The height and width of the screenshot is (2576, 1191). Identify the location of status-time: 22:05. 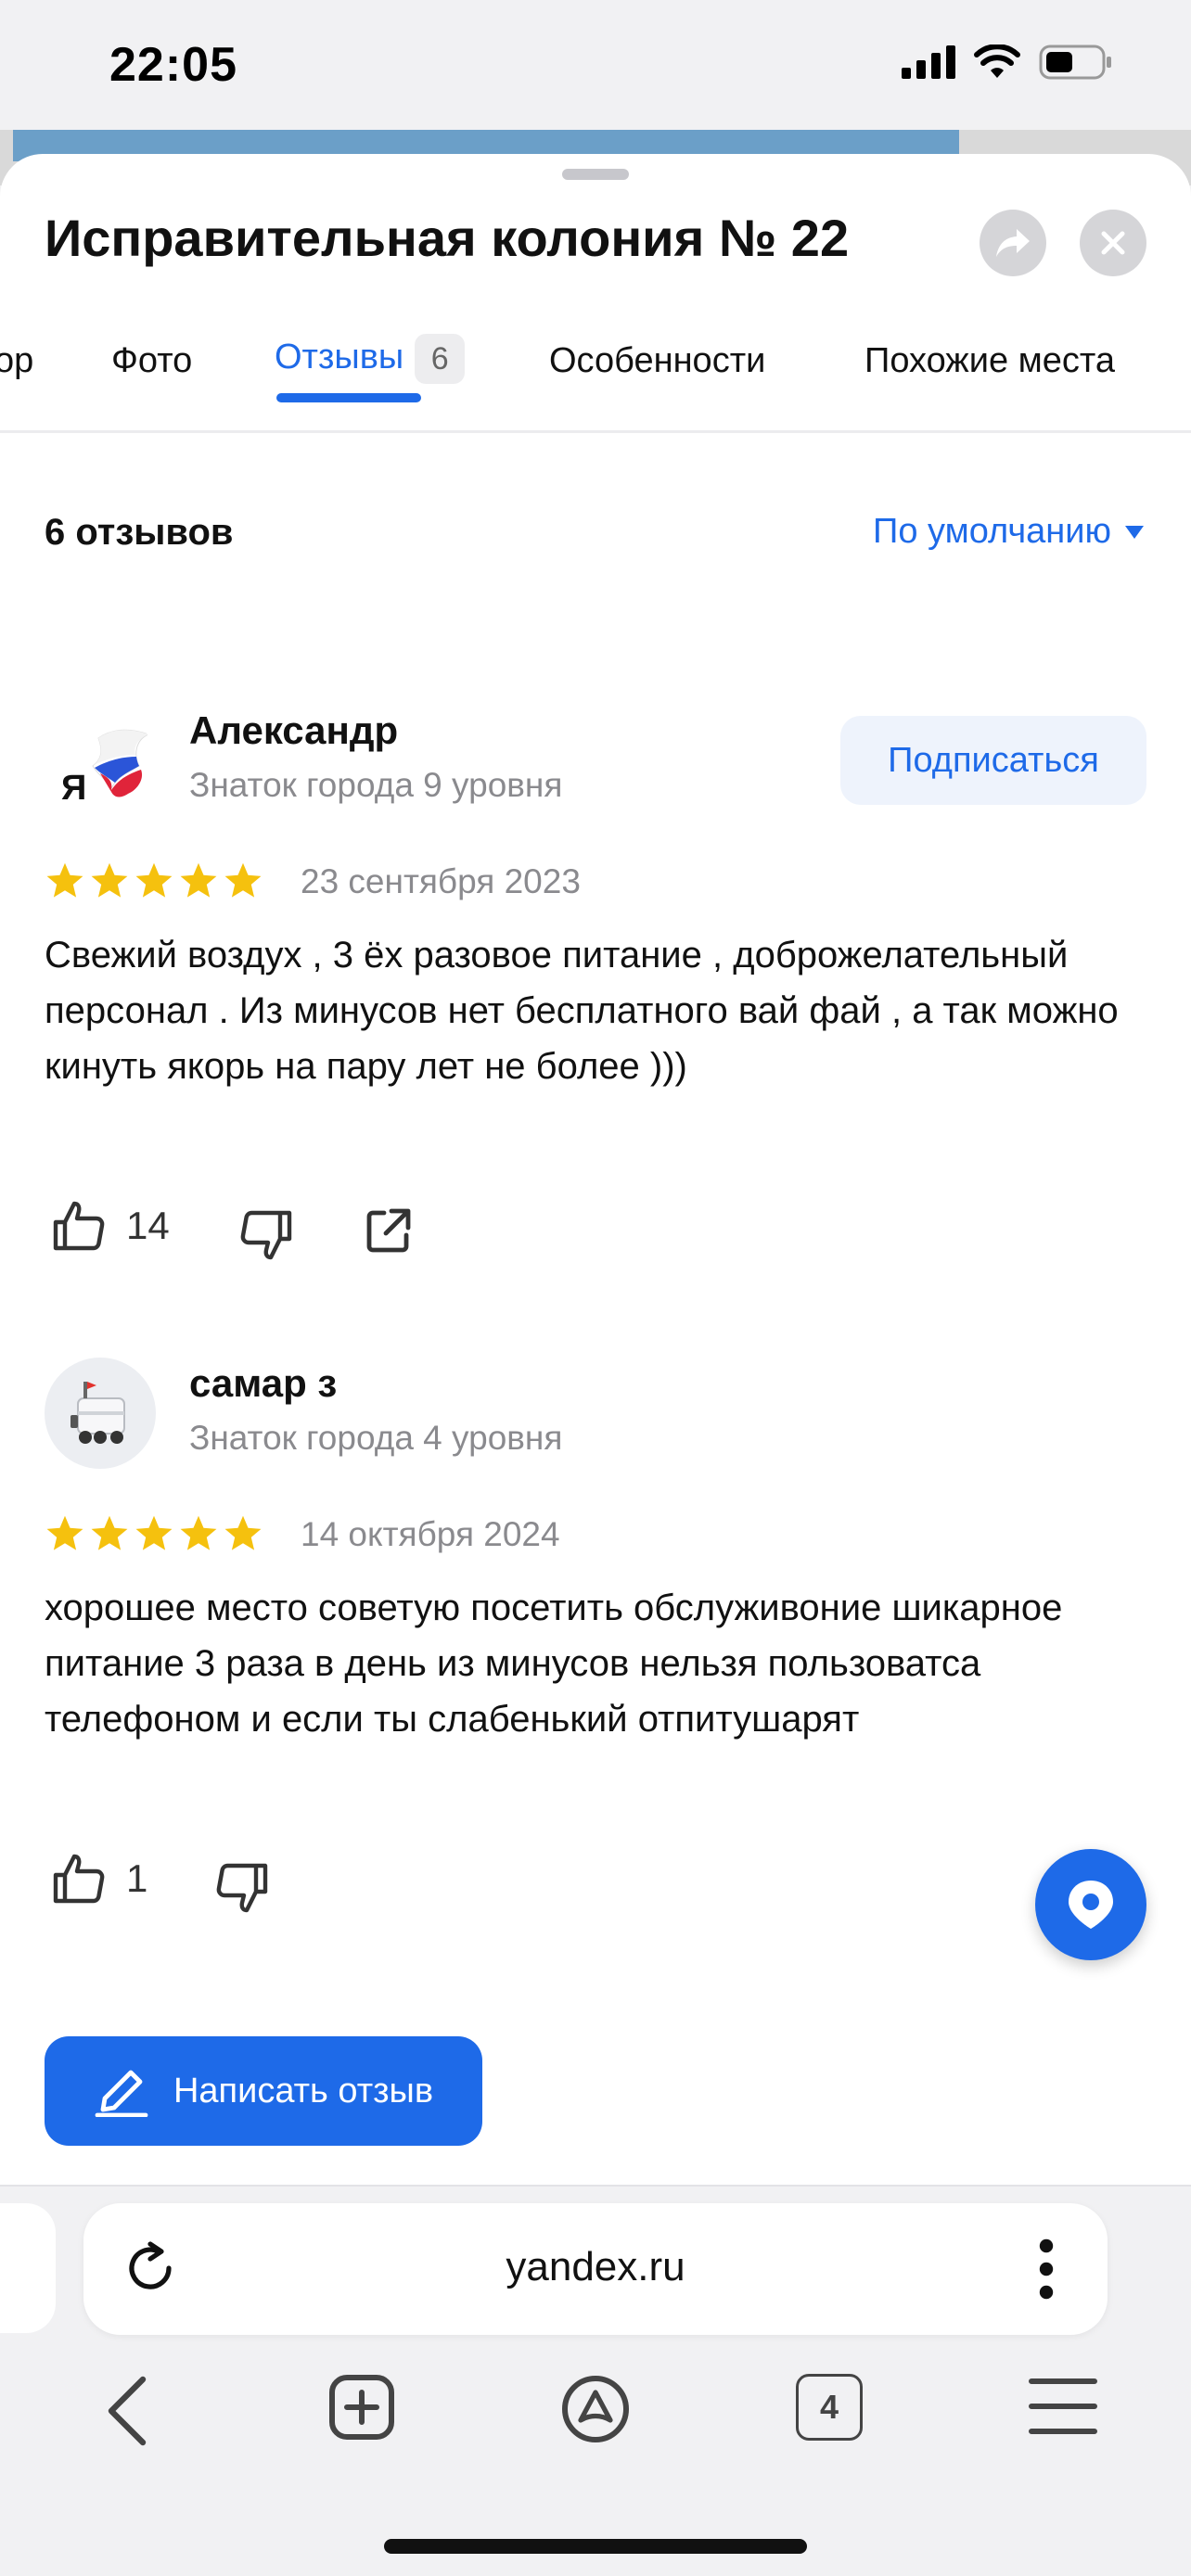
(173, 65).